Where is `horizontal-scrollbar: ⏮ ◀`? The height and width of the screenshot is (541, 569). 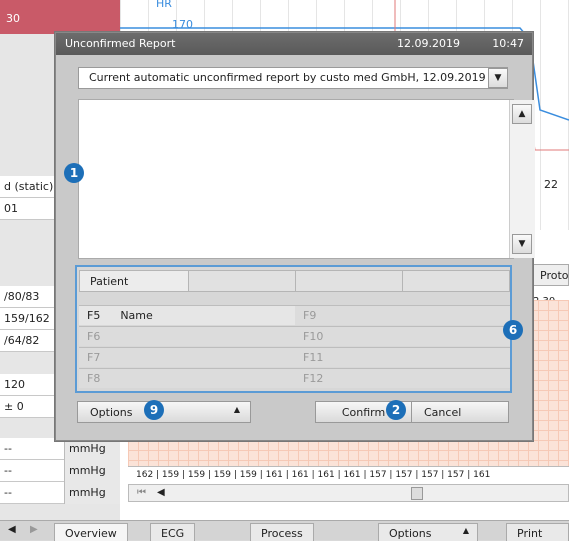 horizontal-scrollbar: ⏮ ◀ is located at coordinates (348, 493).